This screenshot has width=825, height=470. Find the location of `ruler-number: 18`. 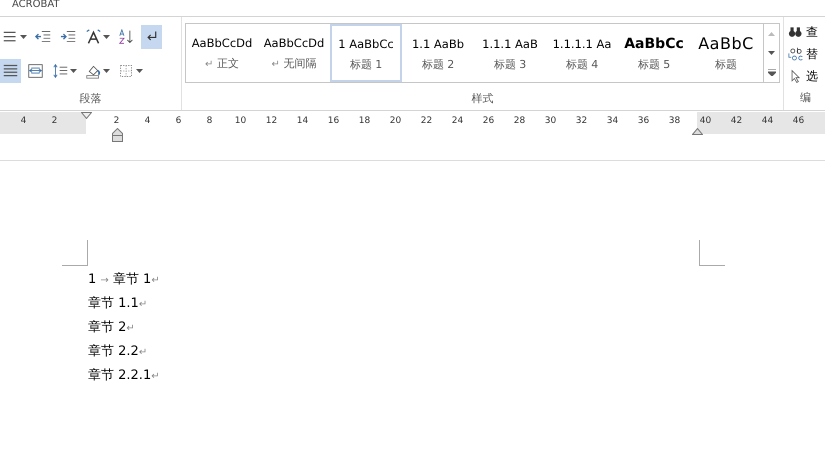

ruler-number: 18 is located at coordinates (365, 121).